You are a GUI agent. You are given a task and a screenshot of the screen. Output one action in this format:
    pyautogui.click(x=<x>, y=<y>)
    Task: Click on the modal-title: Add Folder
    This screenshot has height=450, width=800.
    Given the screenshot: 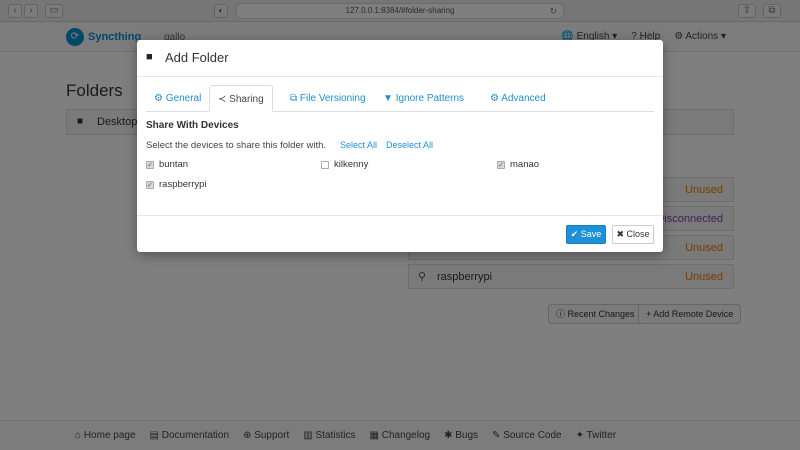 What is the action you would take?
    pyautogui.click(x=197, y=57)
    